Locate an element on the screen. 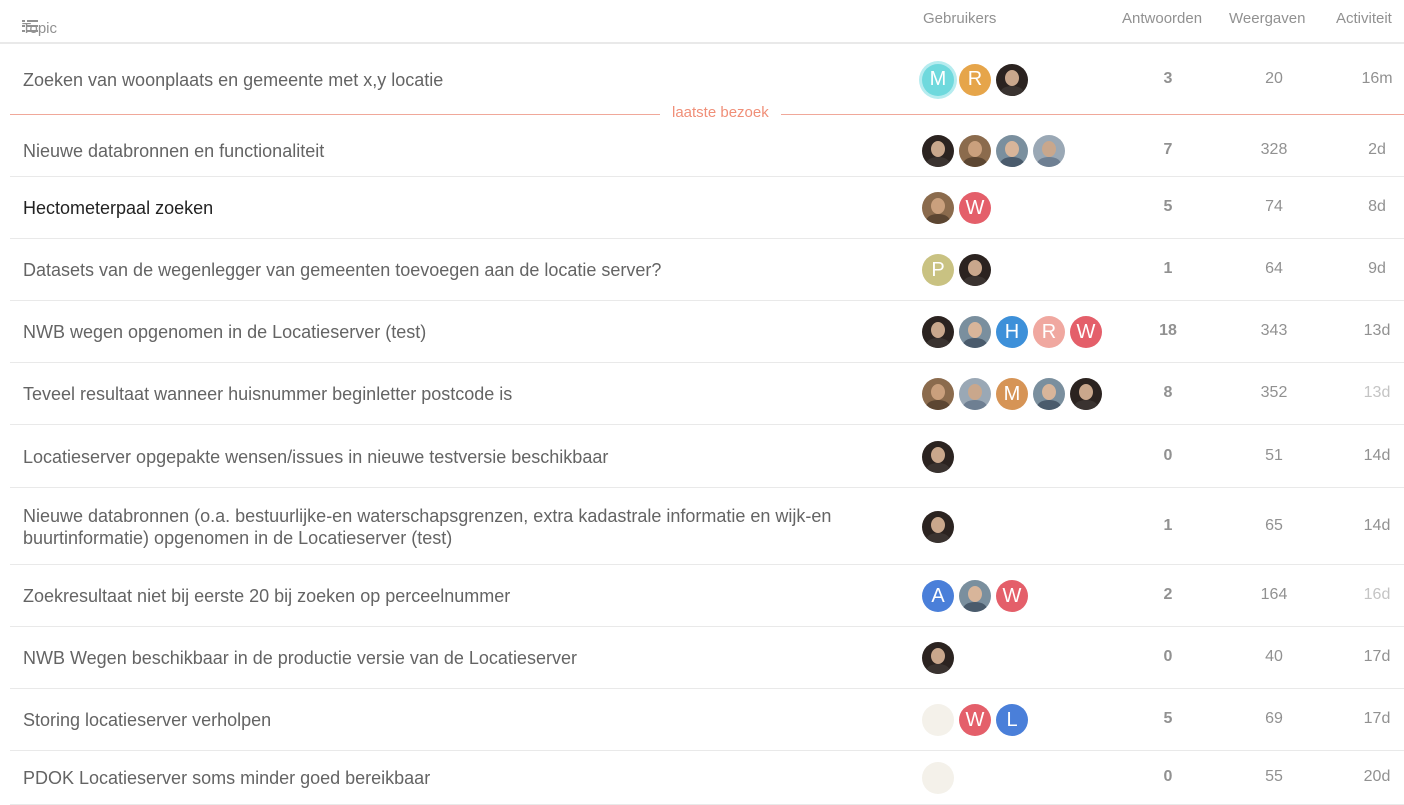 The height and width of the screenshot is (805, 1404). header-users: Gebruikers is located at coordinates (960, 18).